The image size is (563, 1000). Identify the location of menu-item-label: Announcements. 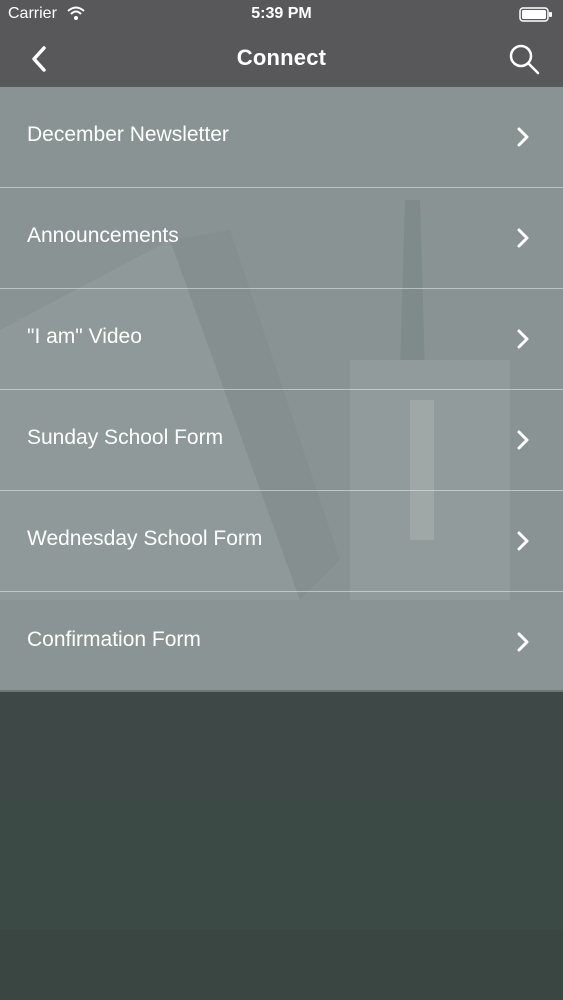
(103, 235).